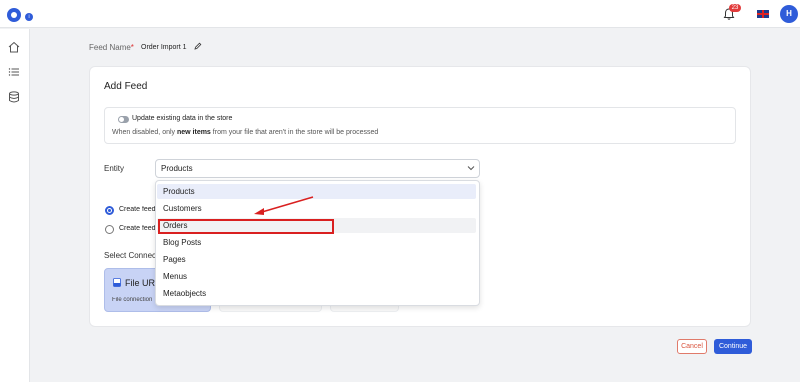 The image size is (800, 382). I want to click on toggle-label: Update existing data in the store, so click(182, 118).